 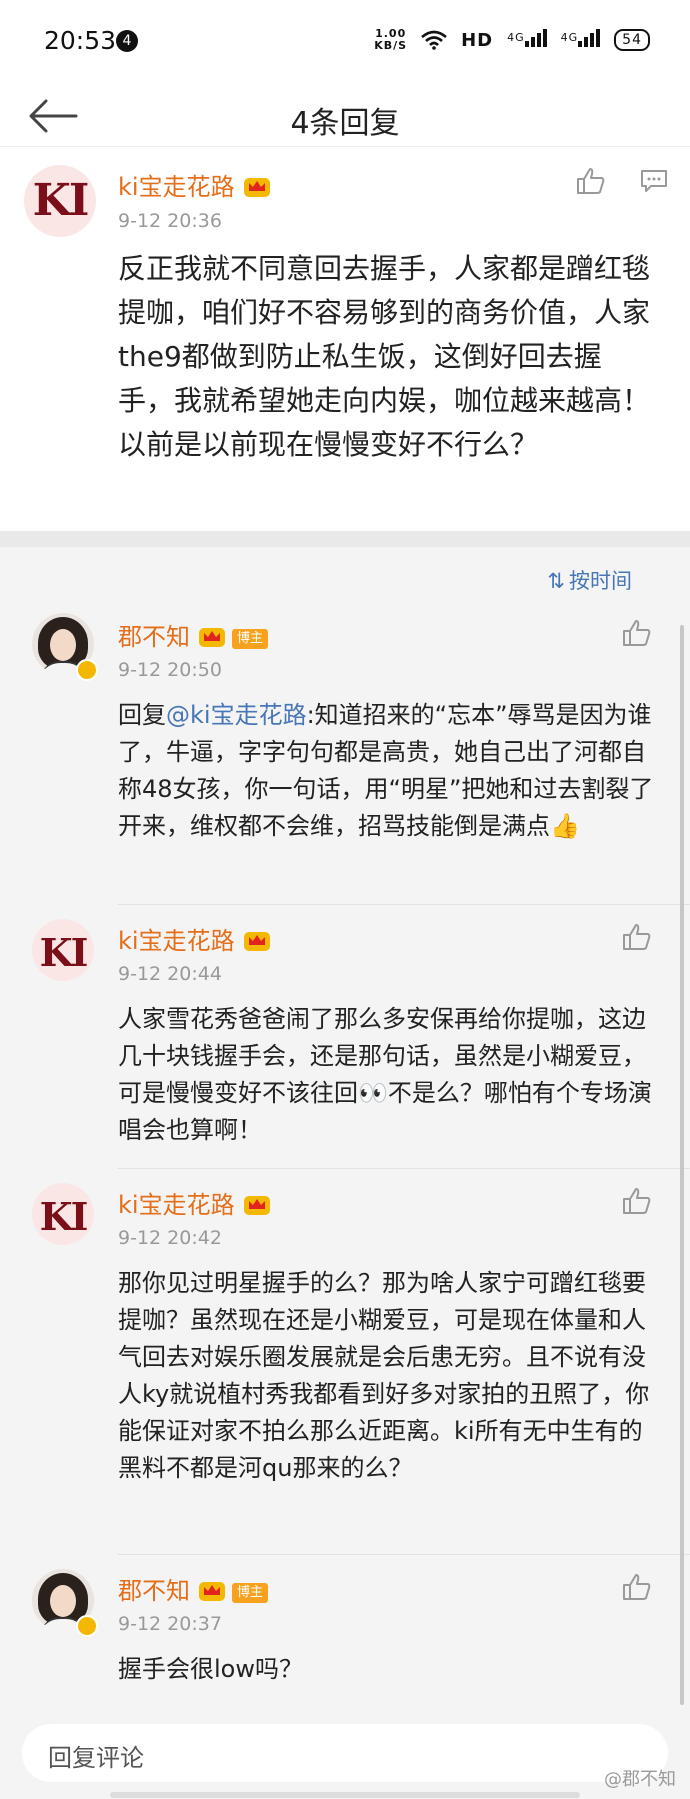 I want to click on signal-1-icon: 4G, so click(x=527, y=40).